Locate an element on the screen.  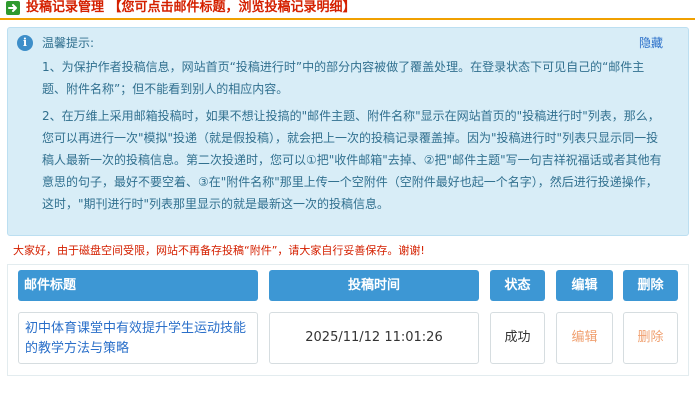
column-header-edit: 编辑 is located at coordinates (584, 285).